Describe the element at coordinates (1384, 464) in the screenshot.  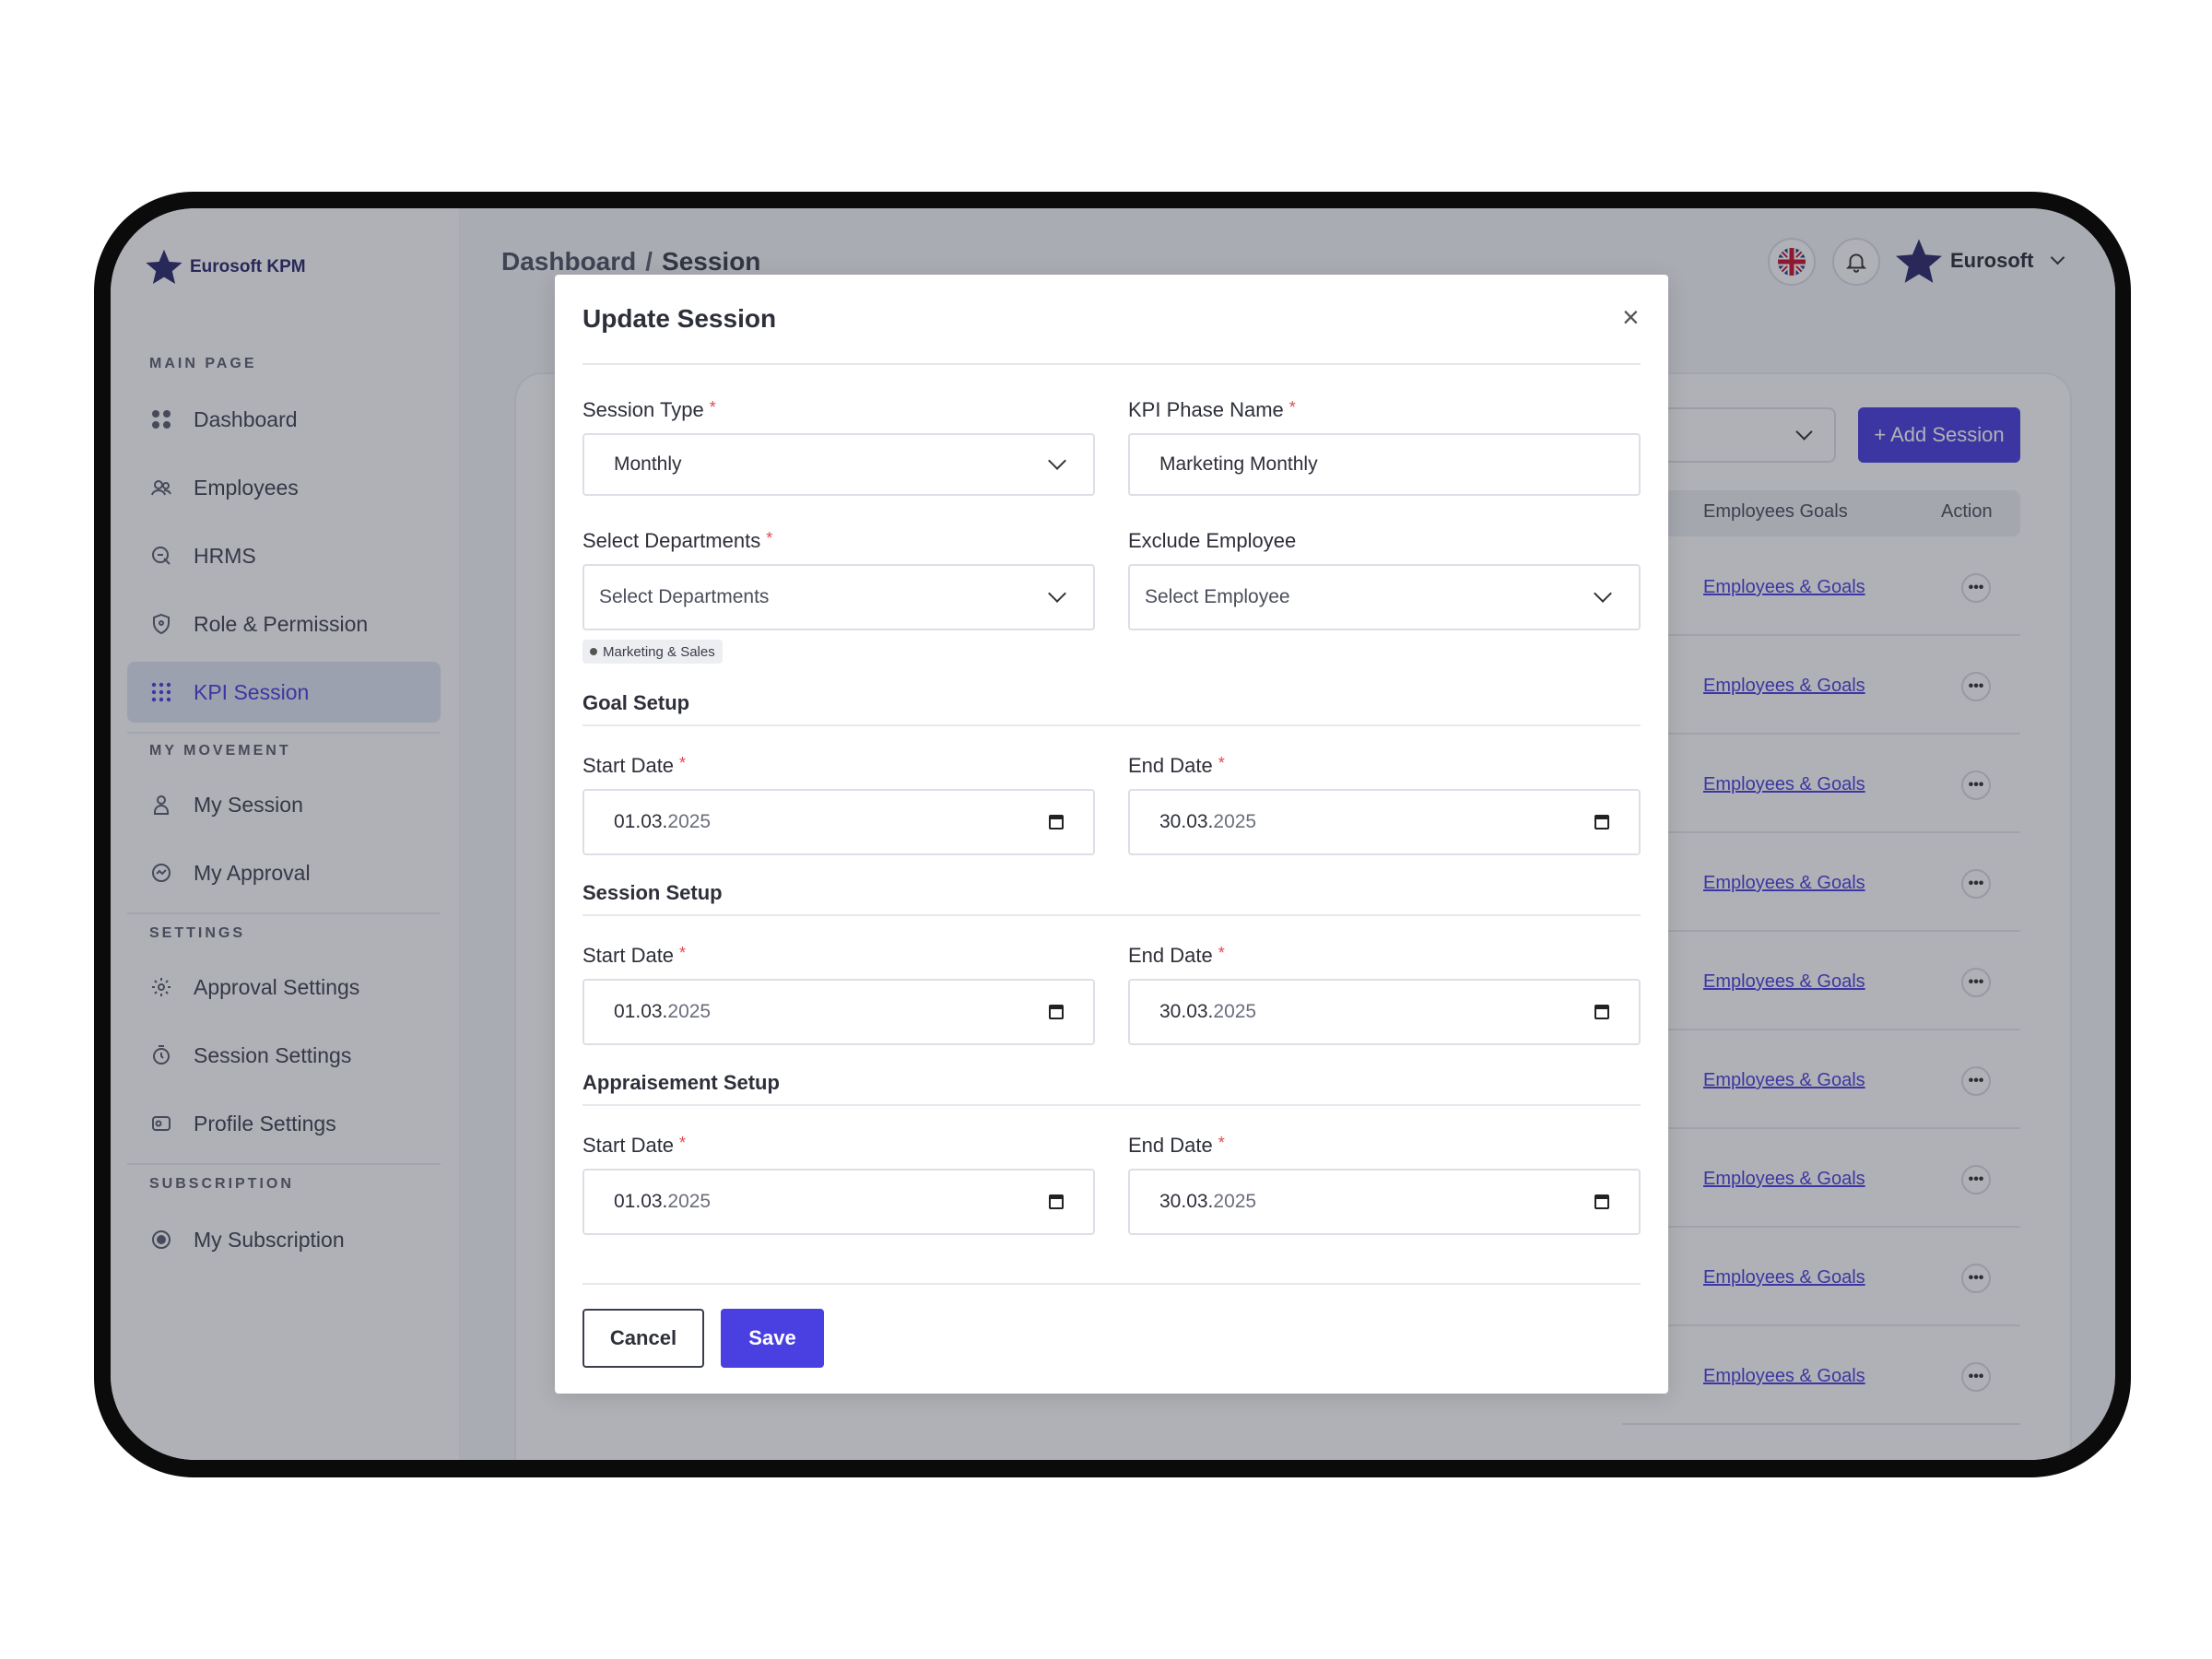
I see `kpi-phase-name-input: Marketing Monthly` at that location.